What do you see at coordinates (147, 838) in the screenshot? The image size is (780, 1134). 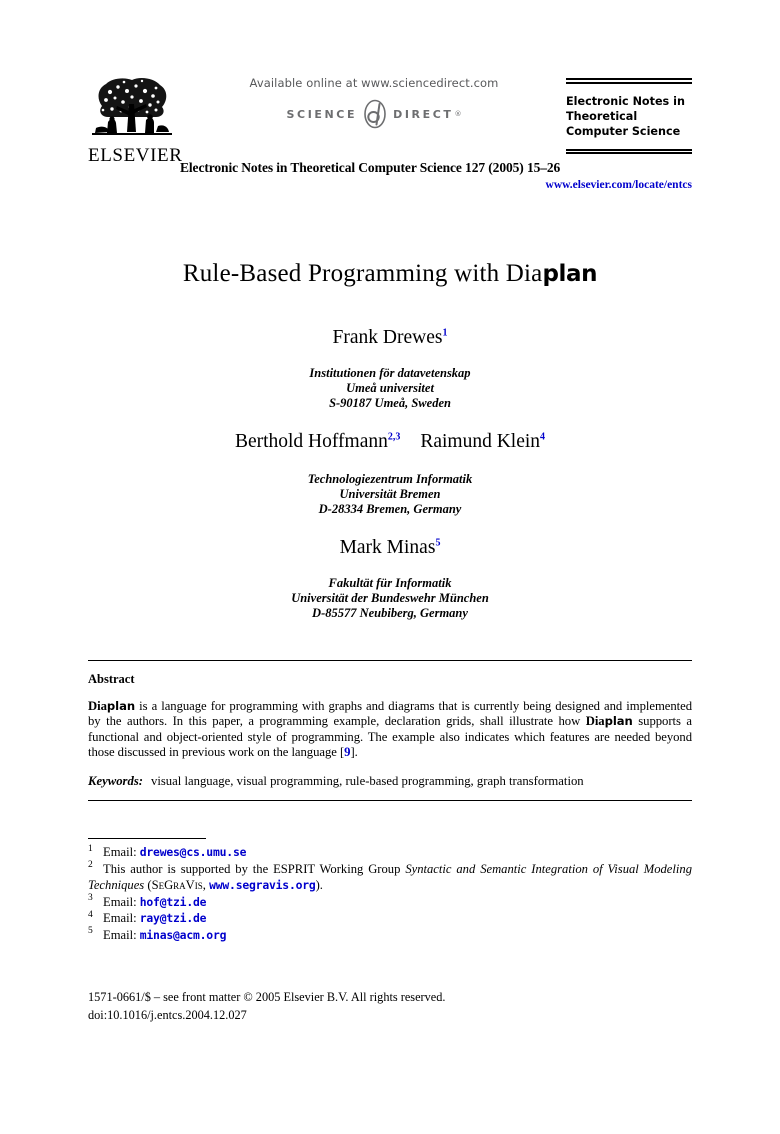 I see `footnote-separator-rule` at bounding box center [147, 838].